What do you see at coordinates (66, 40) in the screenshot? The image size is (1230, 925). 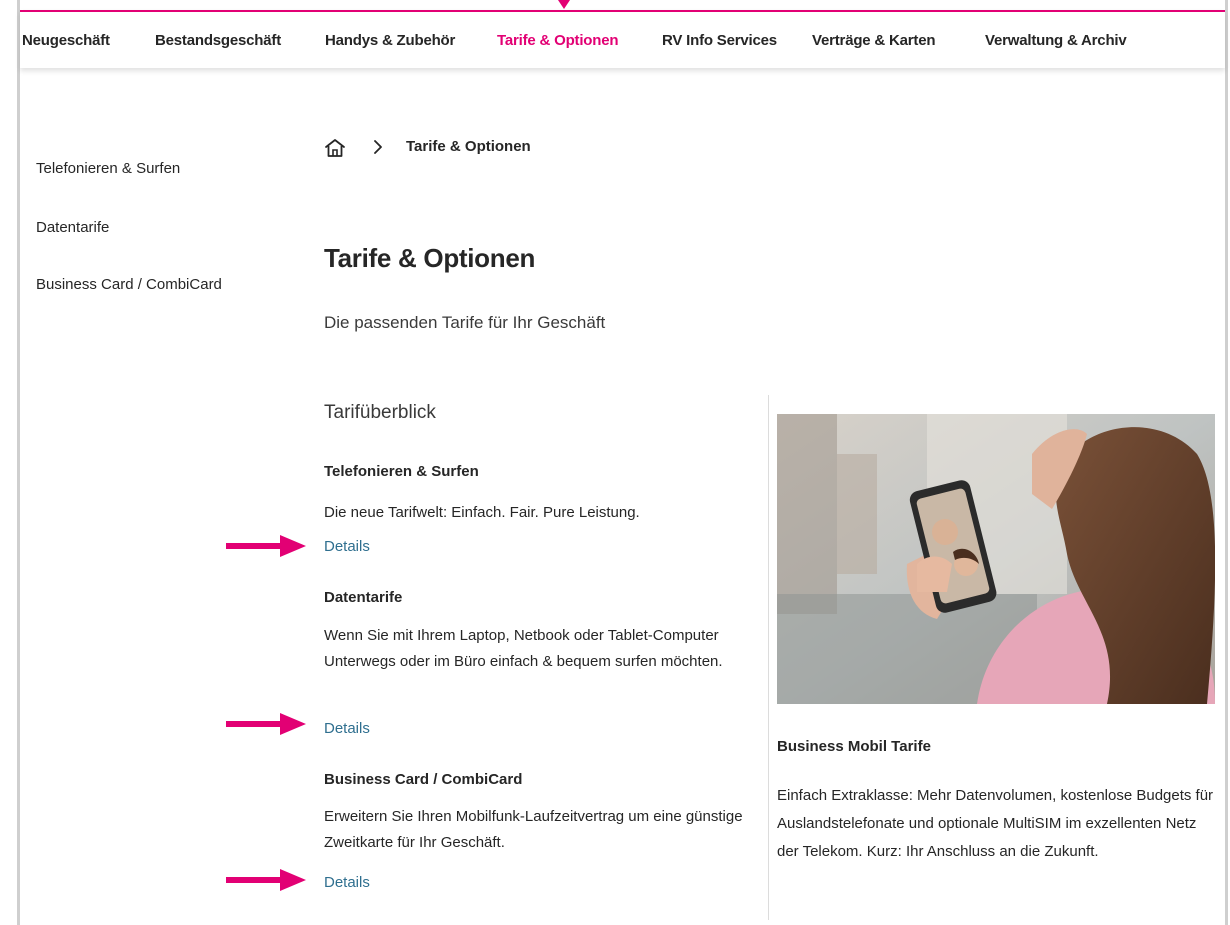 I see `nav-item-neugeschaeft: Neugeschäft` at bounding box center [66, 40].